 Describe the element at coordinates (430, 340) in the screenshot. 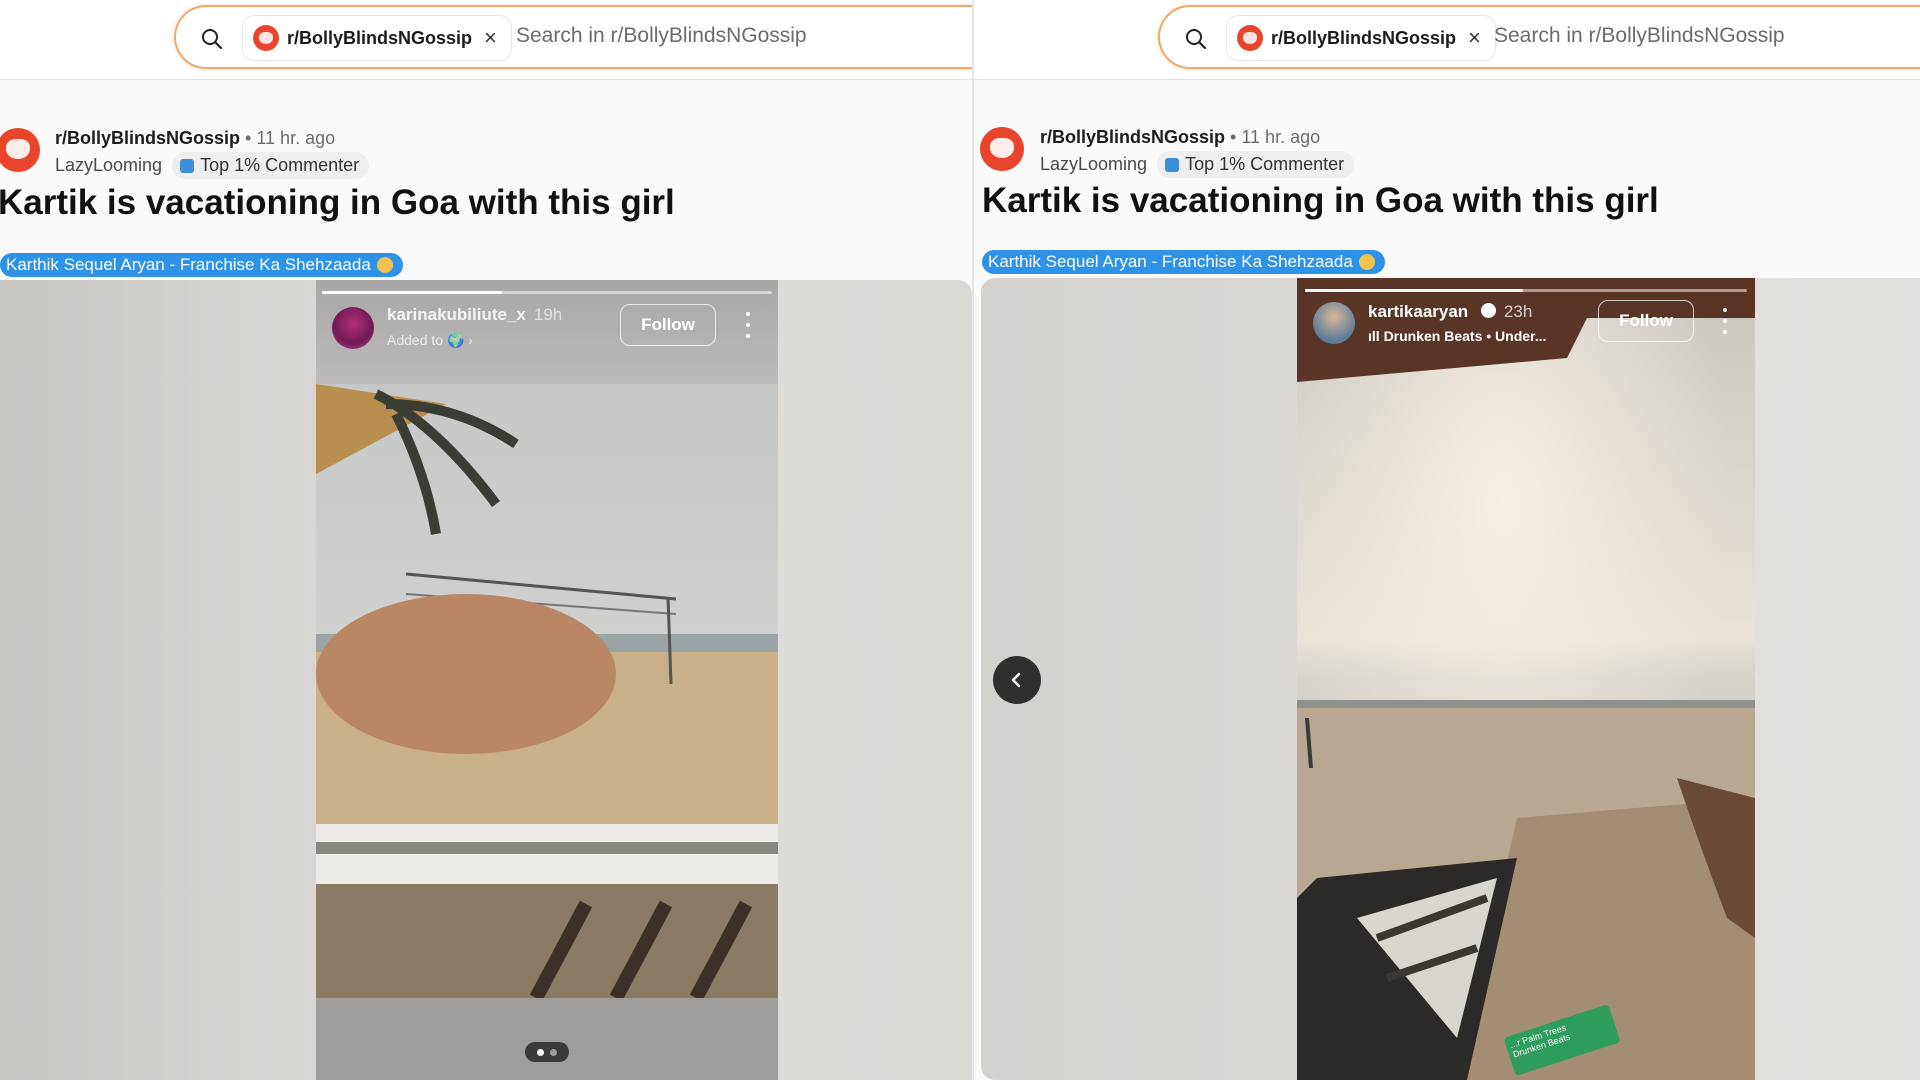

I see `story-subtitle: Added to 🌍 ›` at that location.